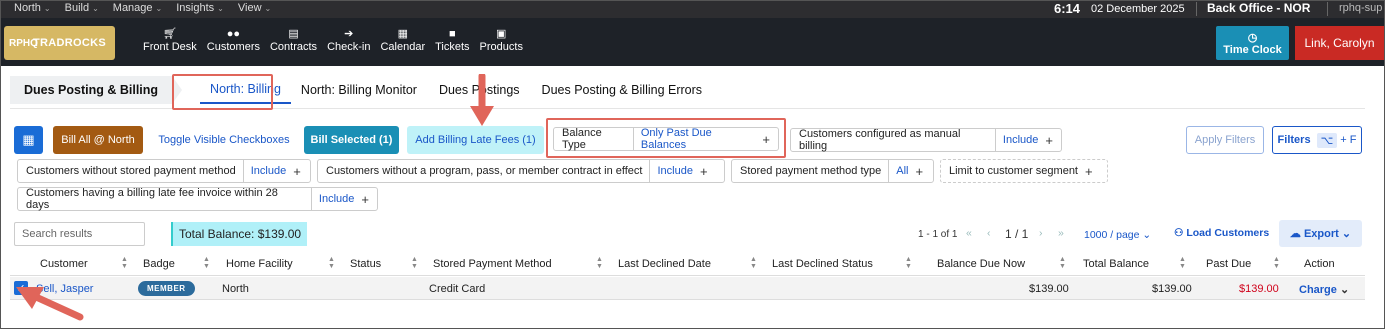 Image resolution: width=1385 pixels, height=329 pixels. I want to click on nav-contracts: ▤ Contracts, so click(293, 40).